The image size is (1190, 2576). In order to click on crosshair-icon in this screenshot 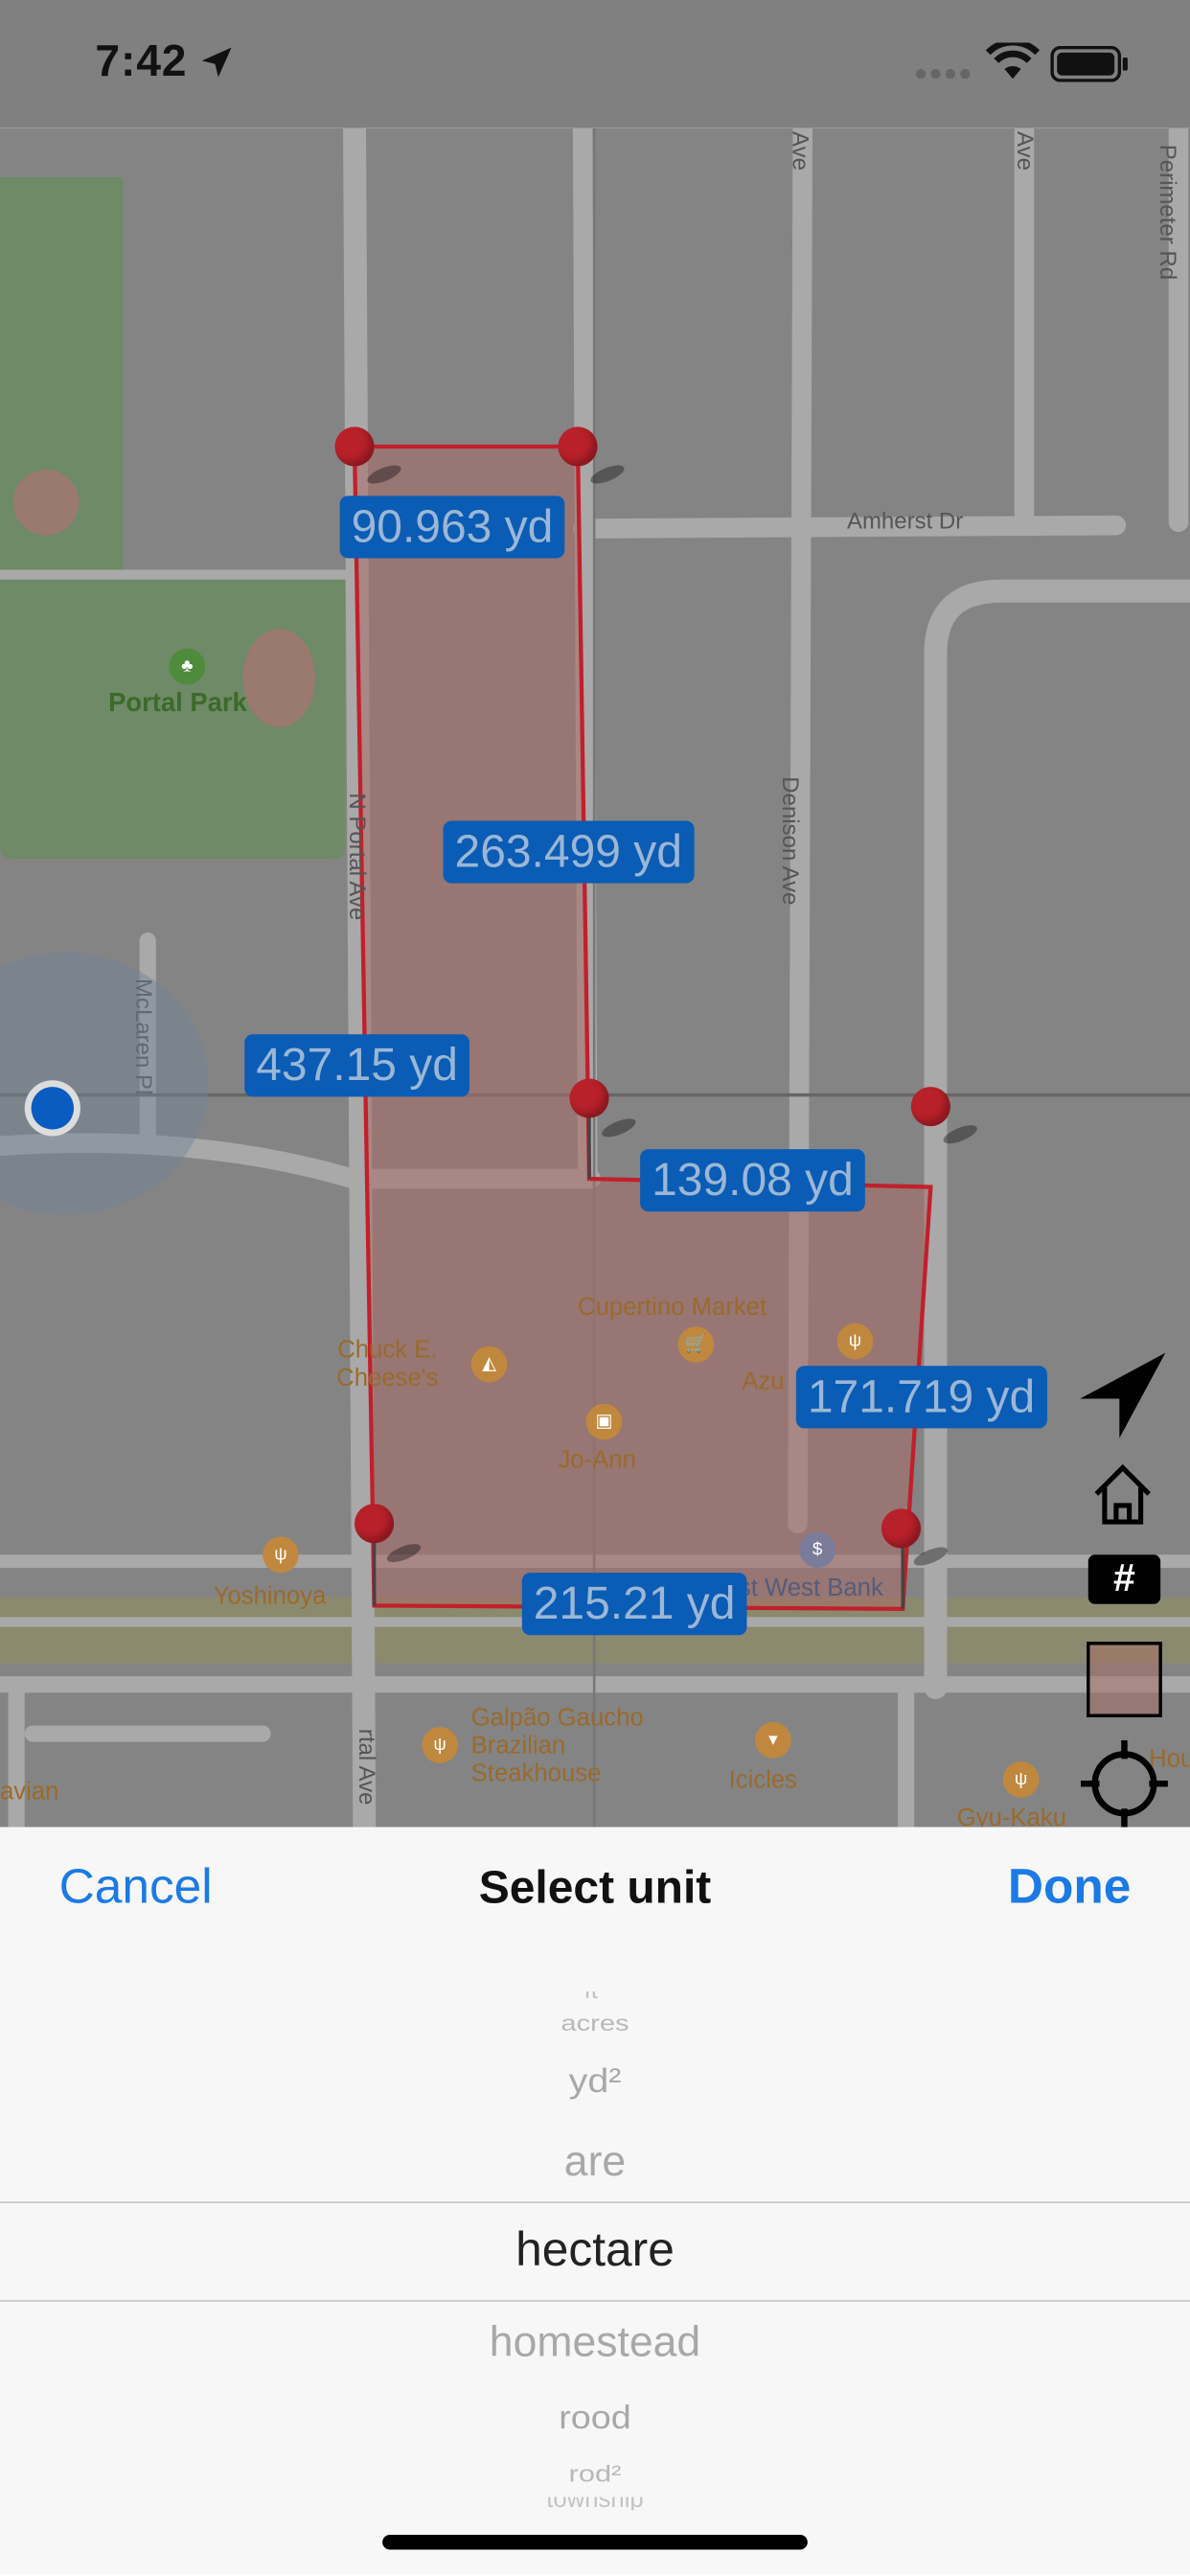, I will do `click(1125, 1783)`.